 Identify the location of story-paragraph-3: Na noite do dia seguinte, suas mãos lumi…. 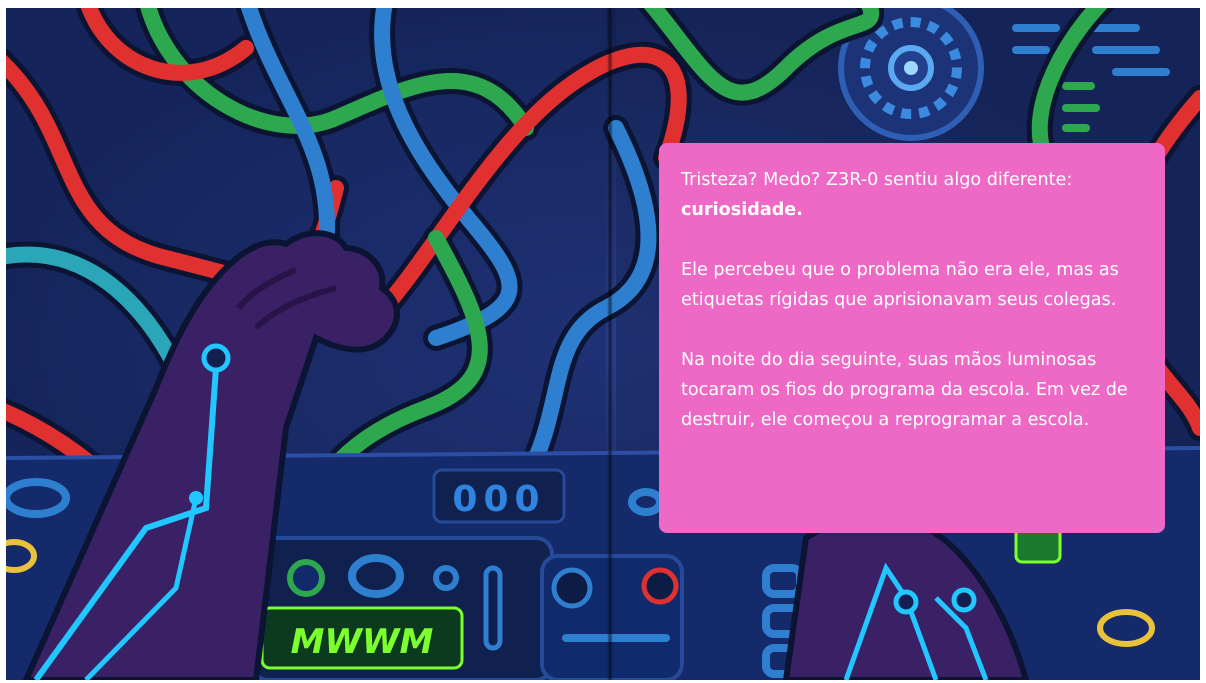
(904, 390).